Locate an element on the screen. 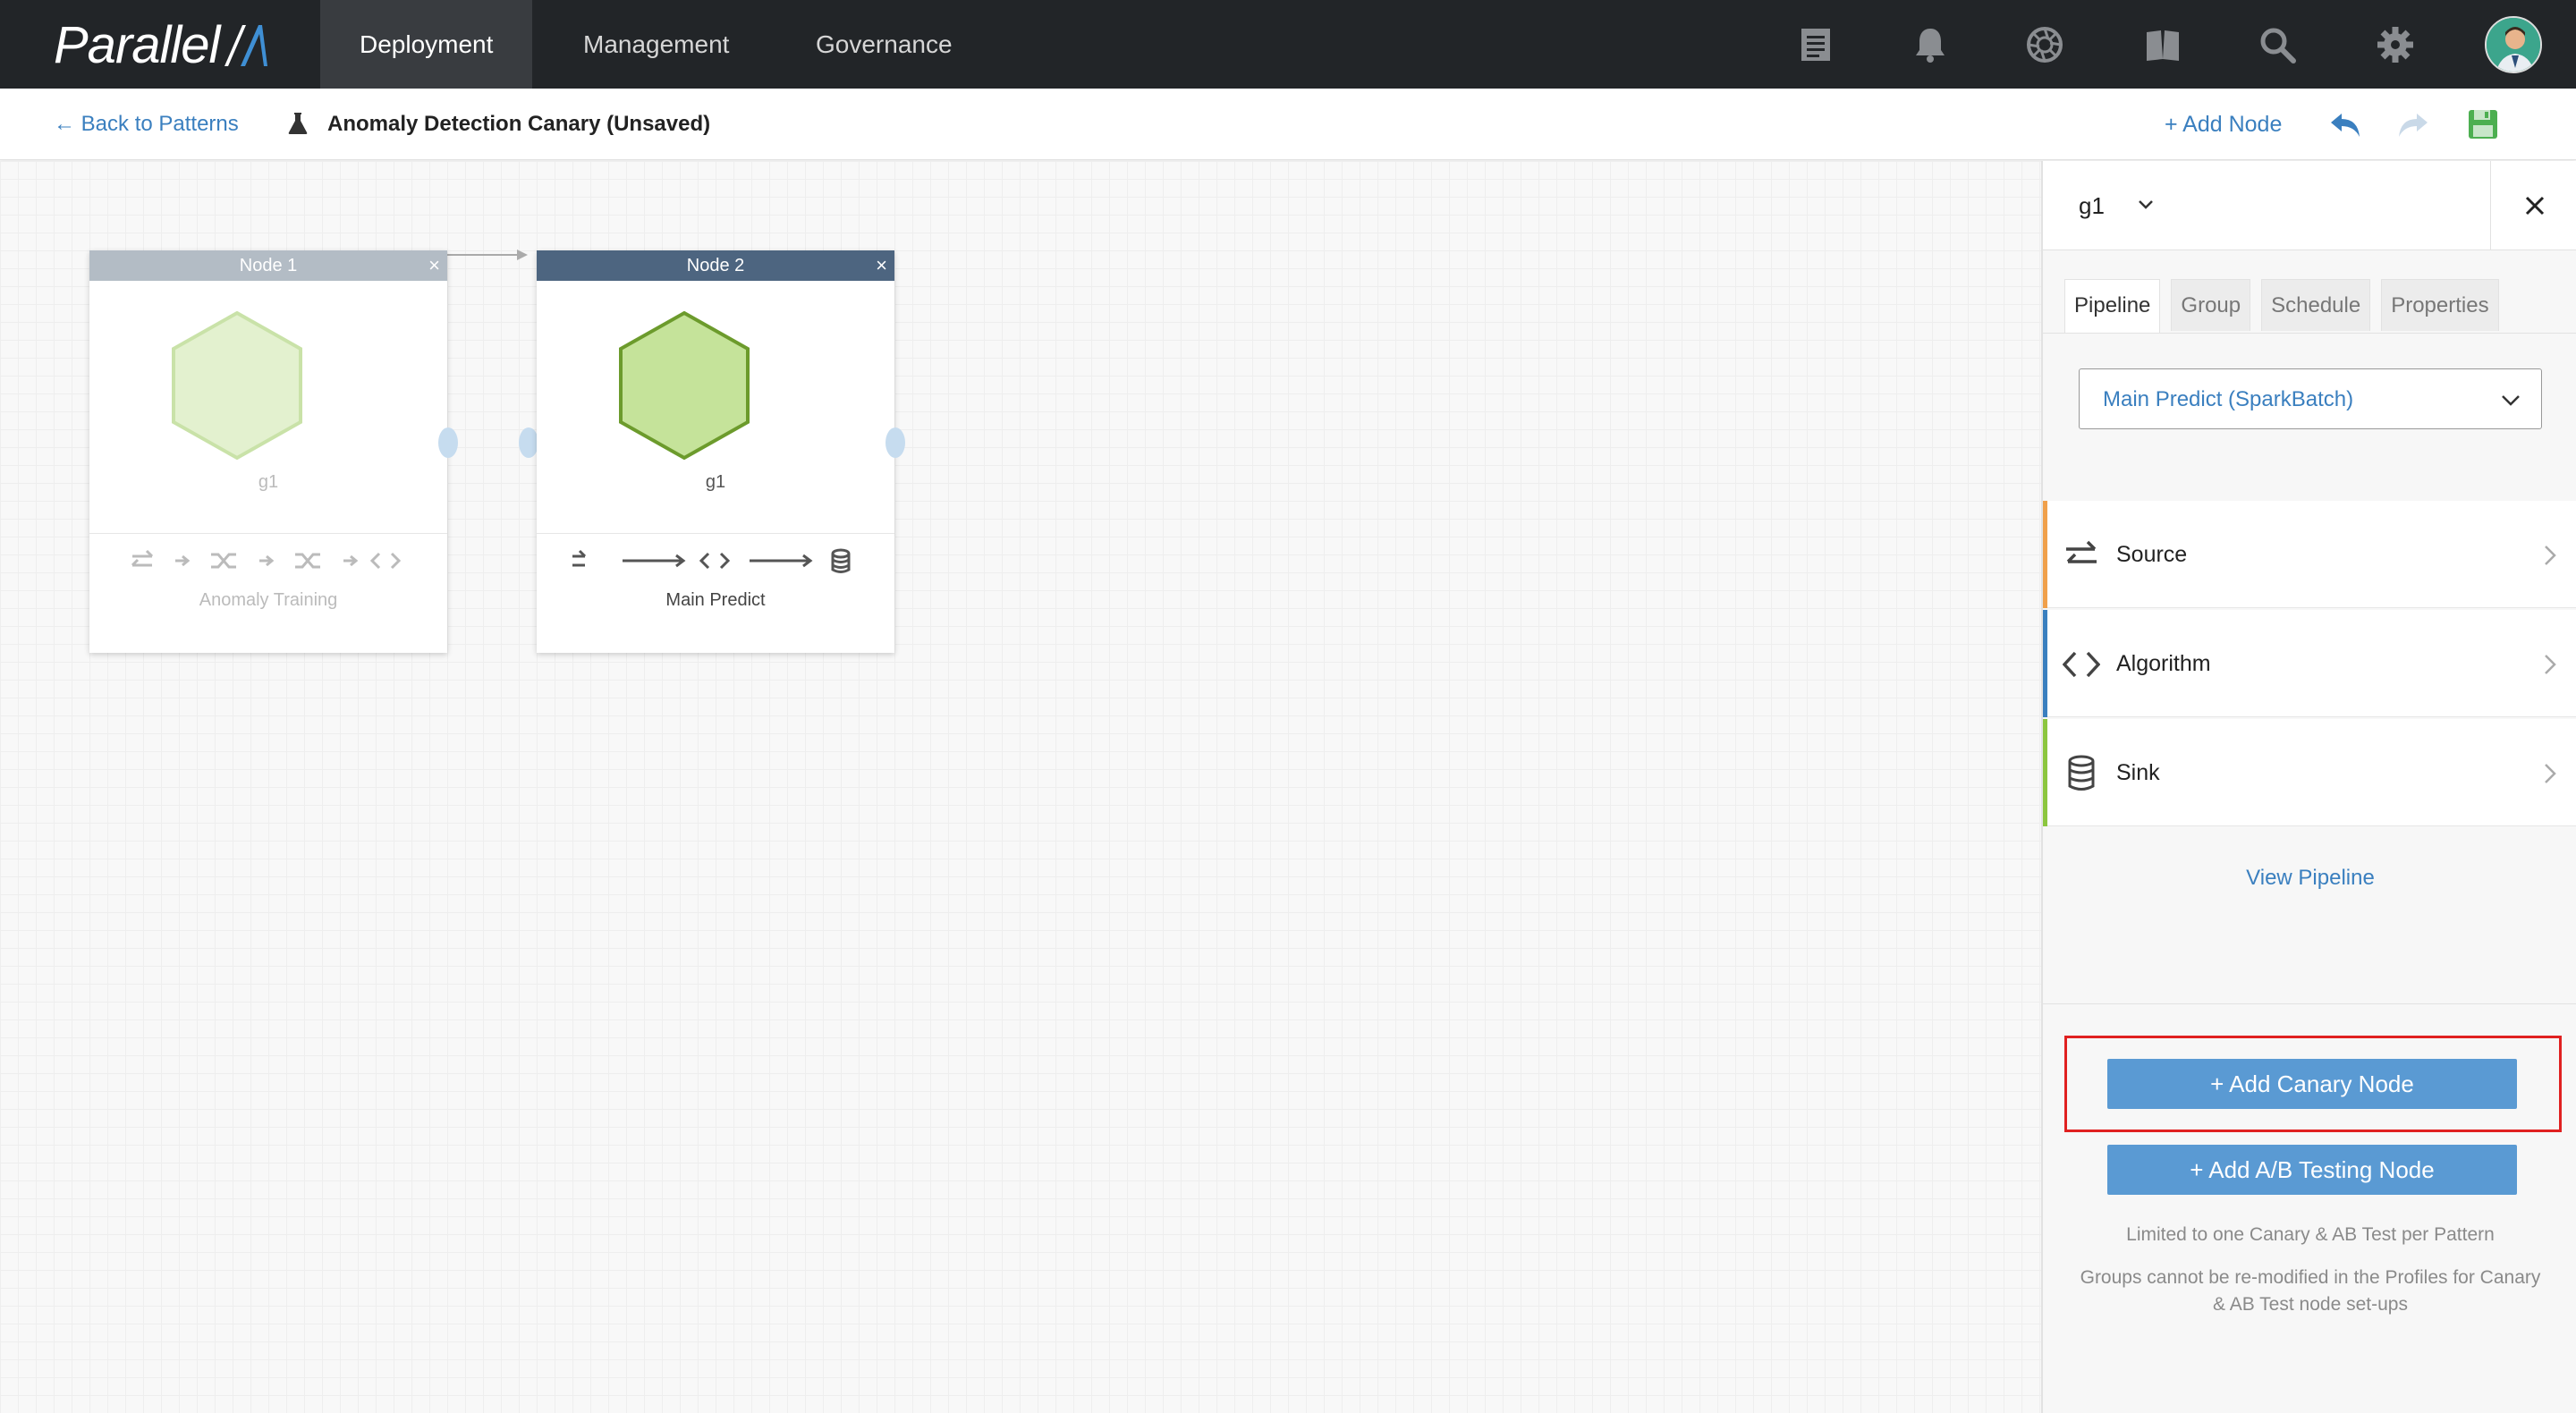  group-select: g1 is located at coordinates (2092, 205).